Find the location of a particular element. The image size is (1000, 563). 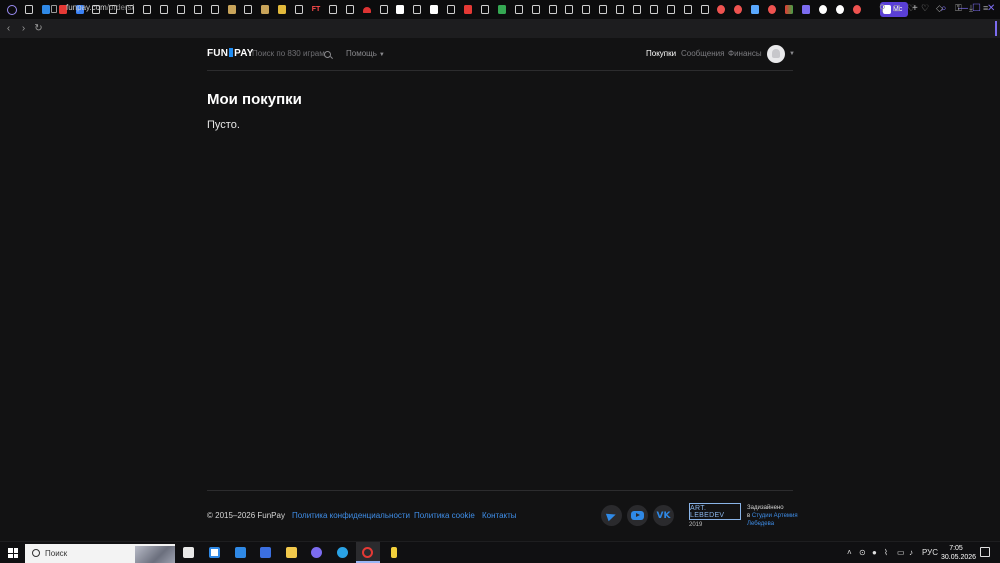

tab-ft-icon: FT is located at coordinates (316, 10).